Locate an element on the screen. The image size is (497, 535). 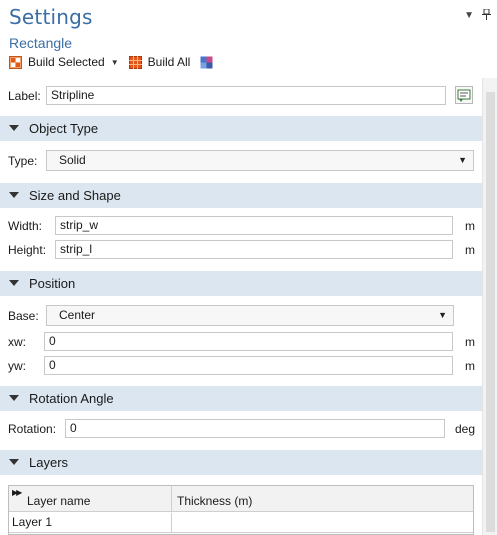
type-select: Solid ▼ is located at coordinates (260, 160).